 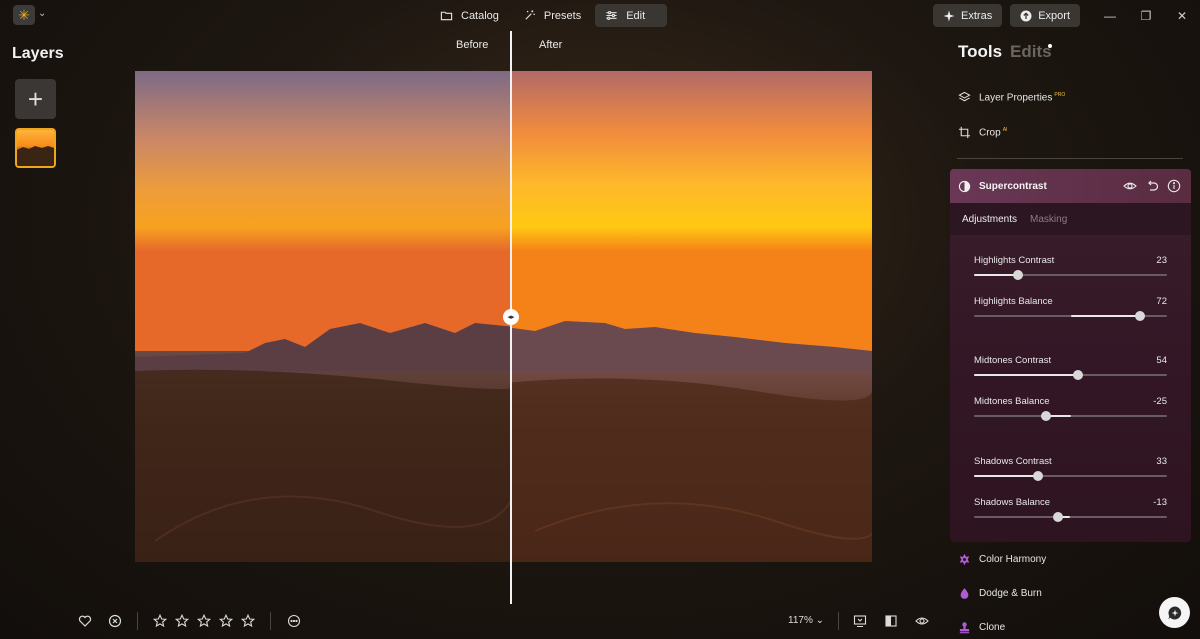 I want to click on tool-clone: Clone, so click(x=981, y=627).